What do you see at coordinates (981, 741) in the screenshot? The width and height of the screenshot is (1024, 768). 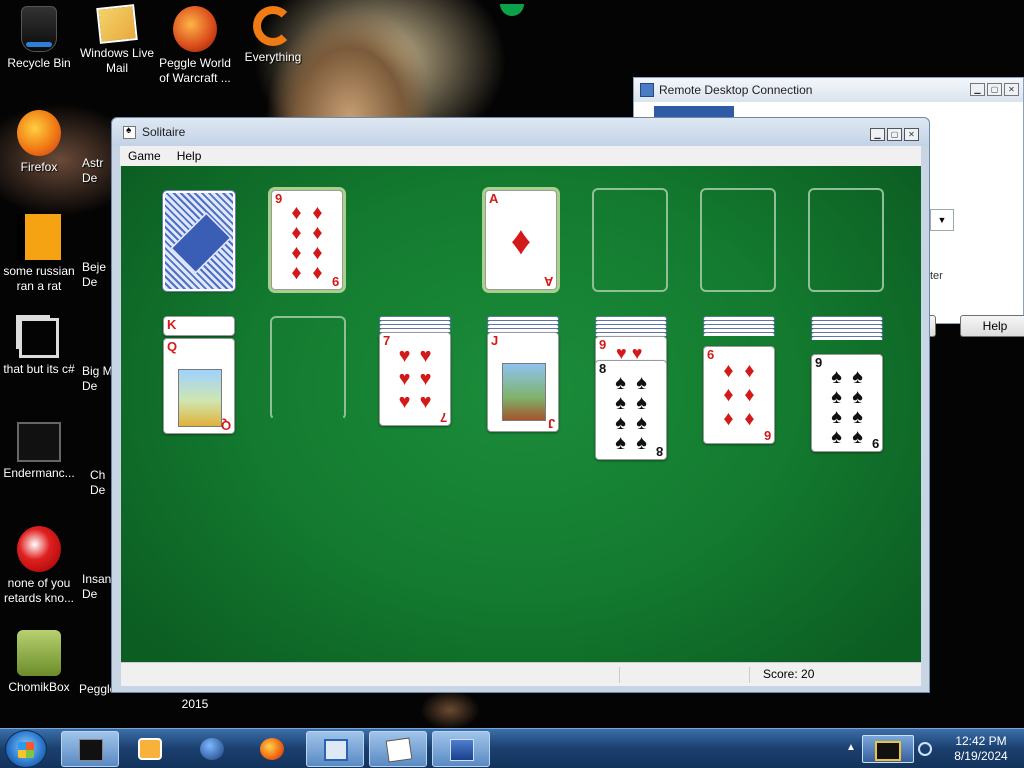 I see `clock-time: 12:42 PM` at bounding box center [981, 741].